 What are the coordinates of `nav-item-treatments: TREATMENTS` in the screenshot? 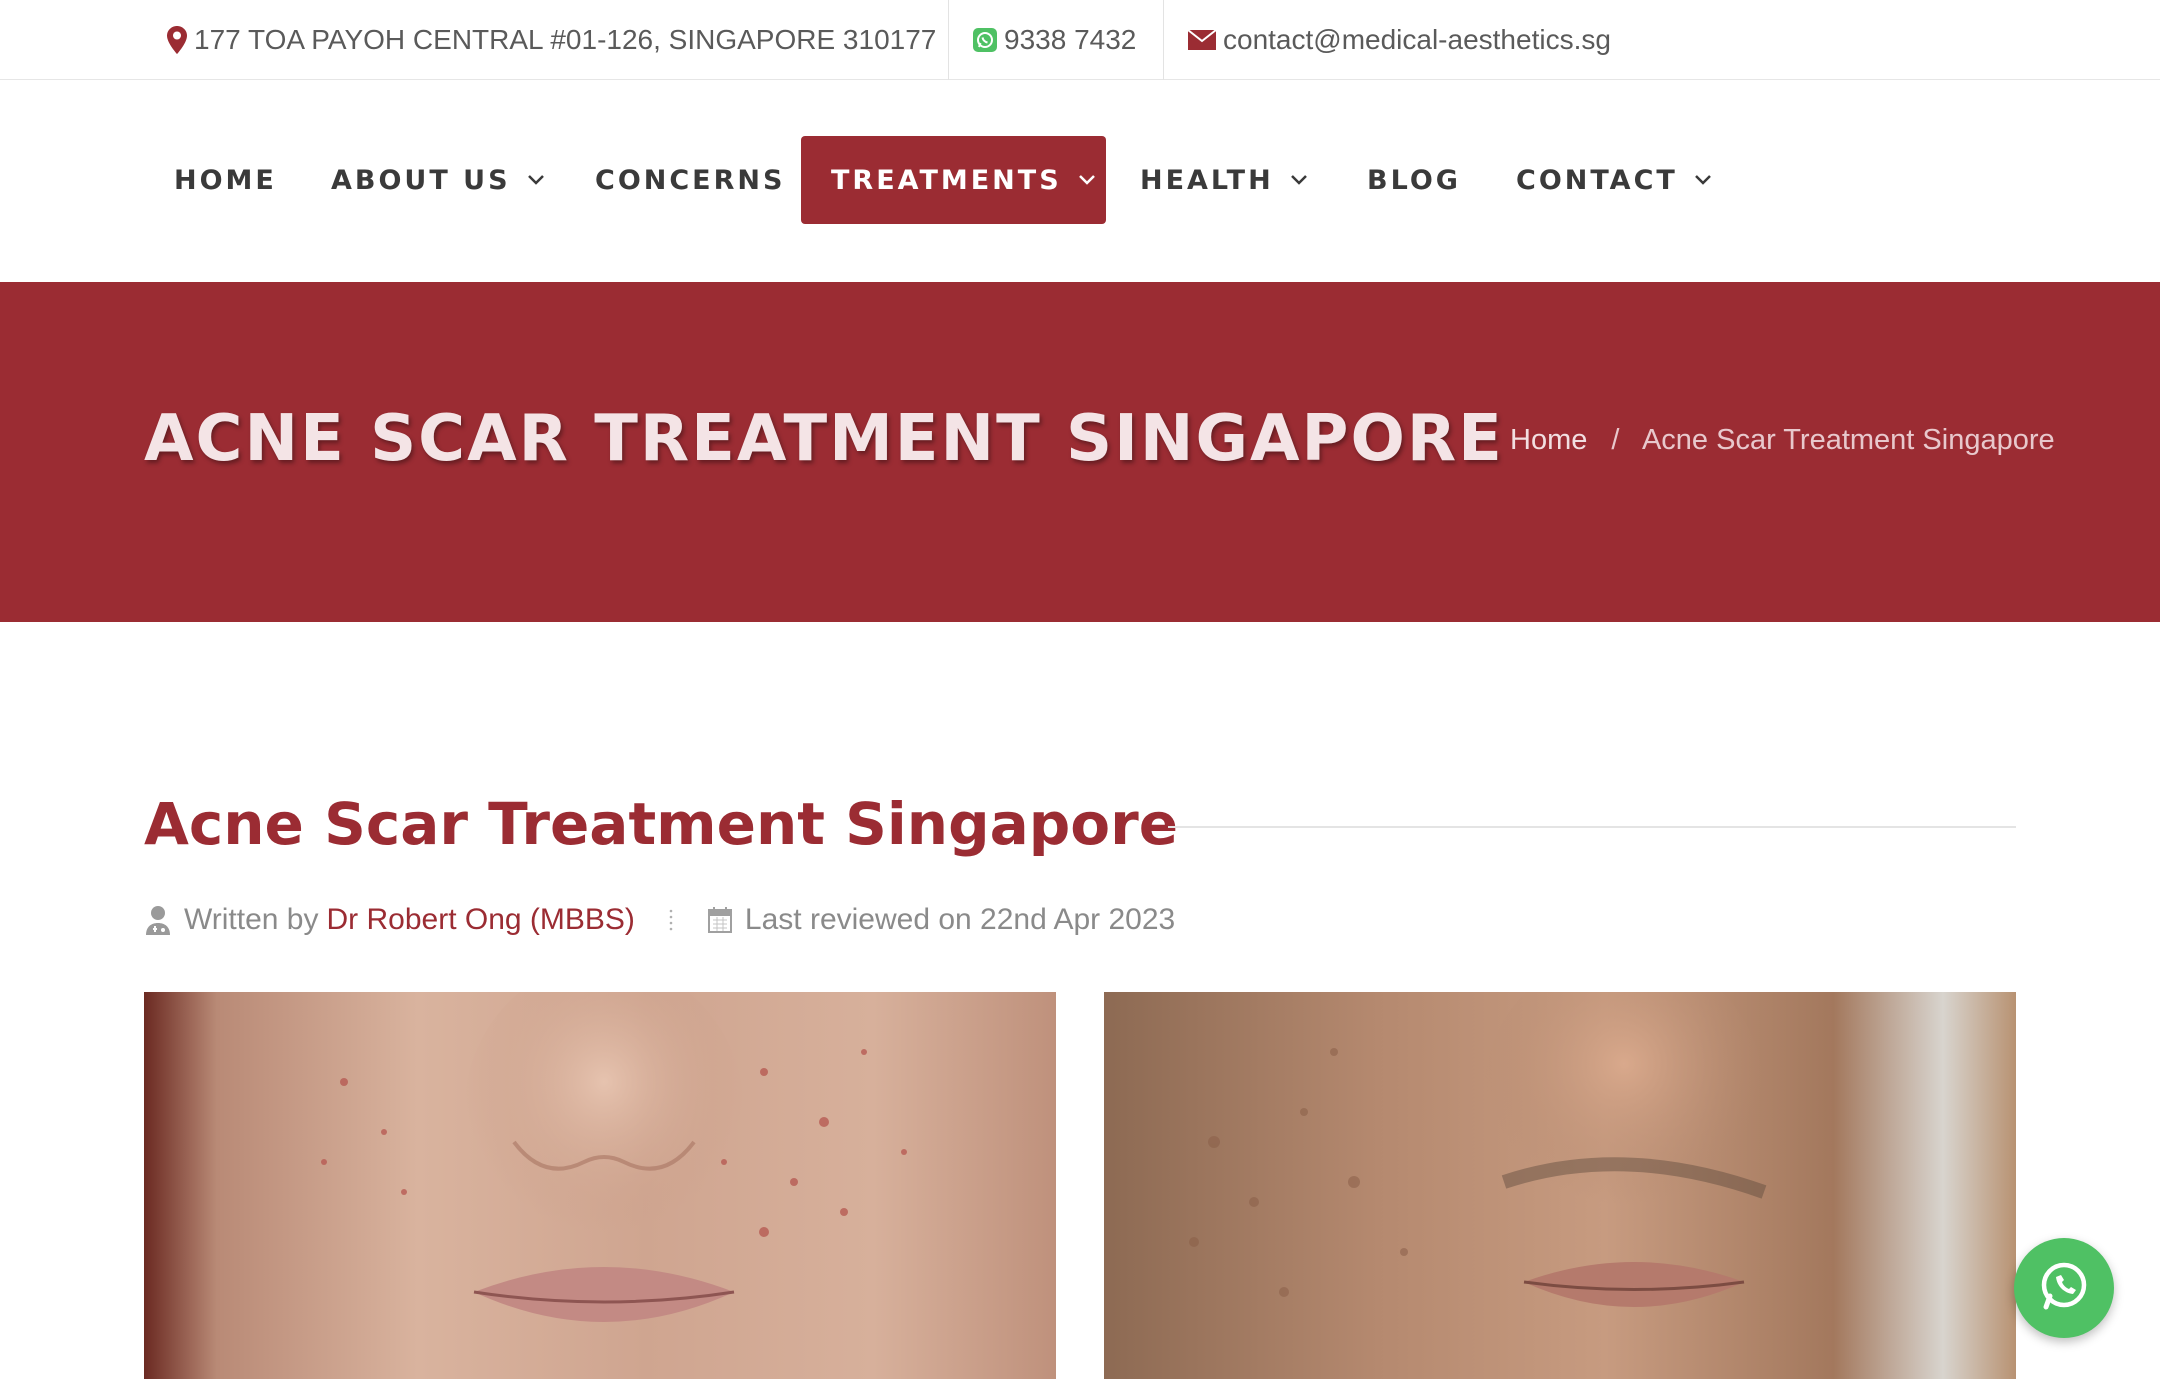 It's located at (953, 180).